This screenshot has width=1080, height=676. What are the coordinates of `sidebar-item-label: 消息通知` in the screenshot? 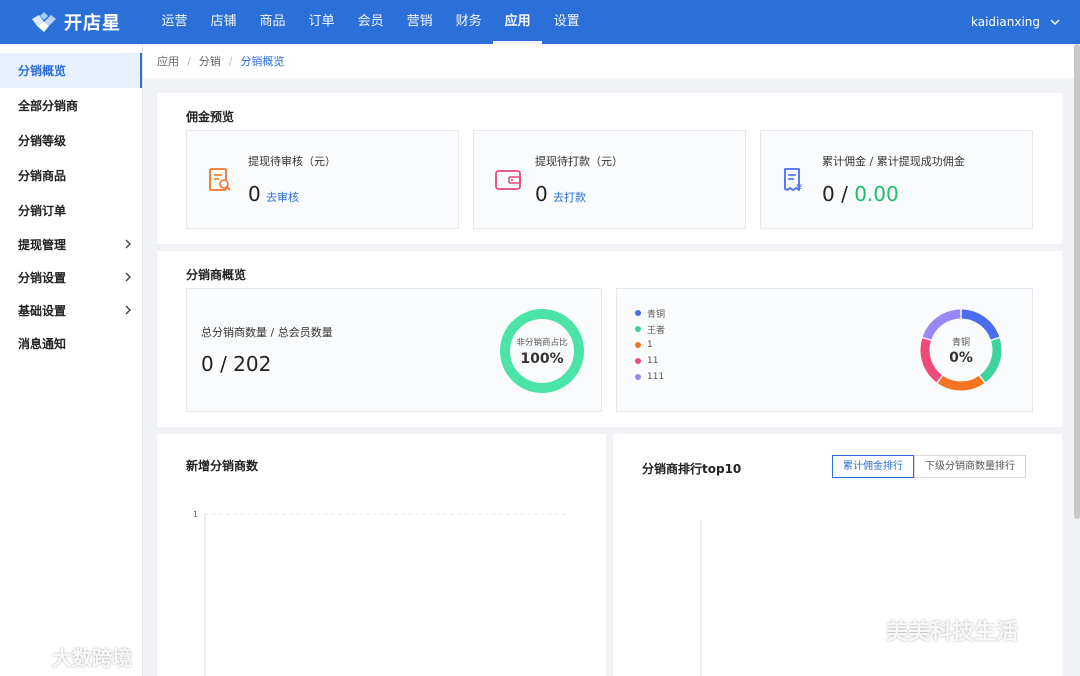 It's located at (42, 344).